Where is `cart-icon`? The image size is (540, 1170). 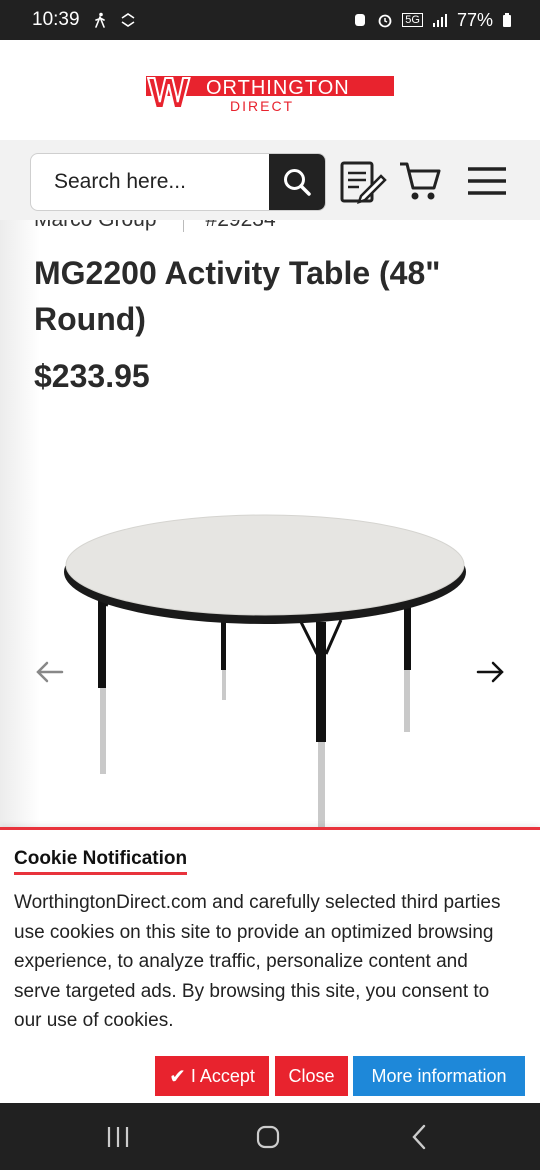
cart-icon is located at coordinates (420, 181).